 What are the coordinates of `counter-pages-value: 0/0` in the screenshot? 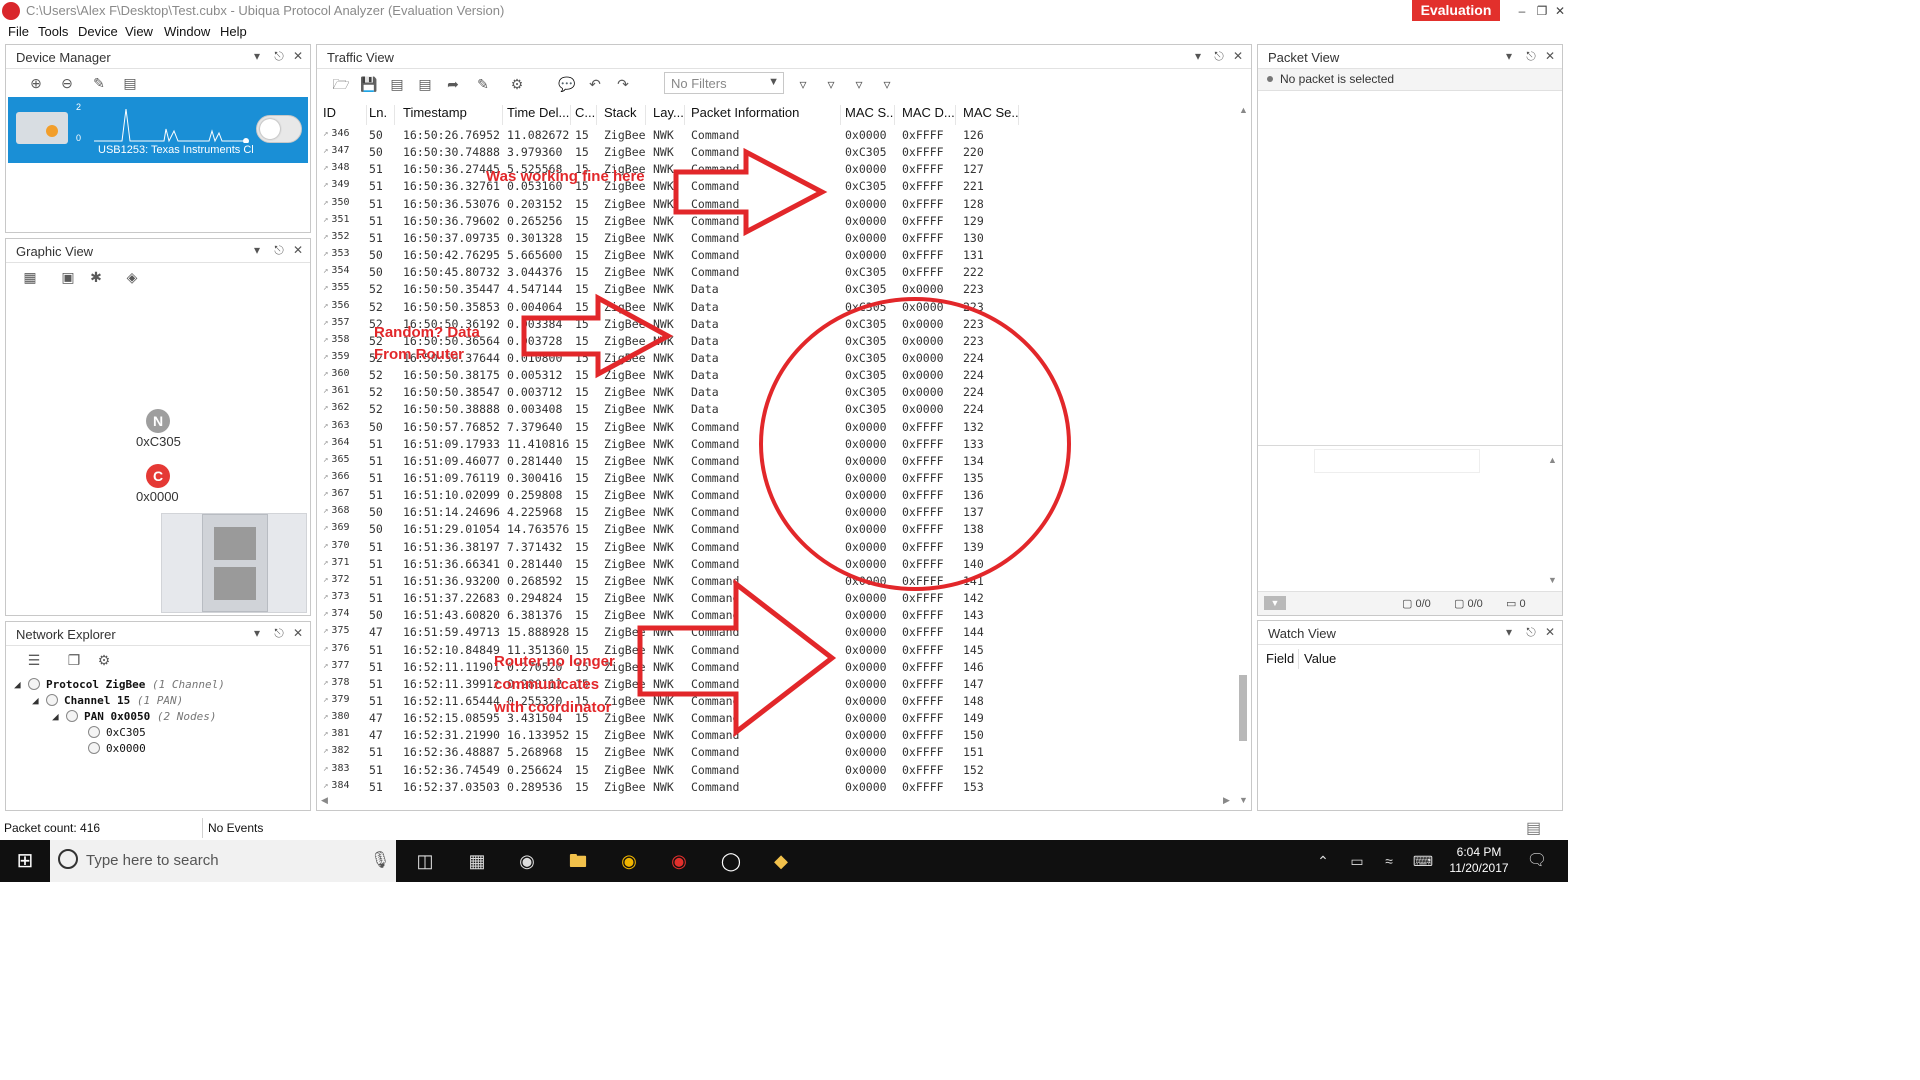 It's located at (1475, 604).